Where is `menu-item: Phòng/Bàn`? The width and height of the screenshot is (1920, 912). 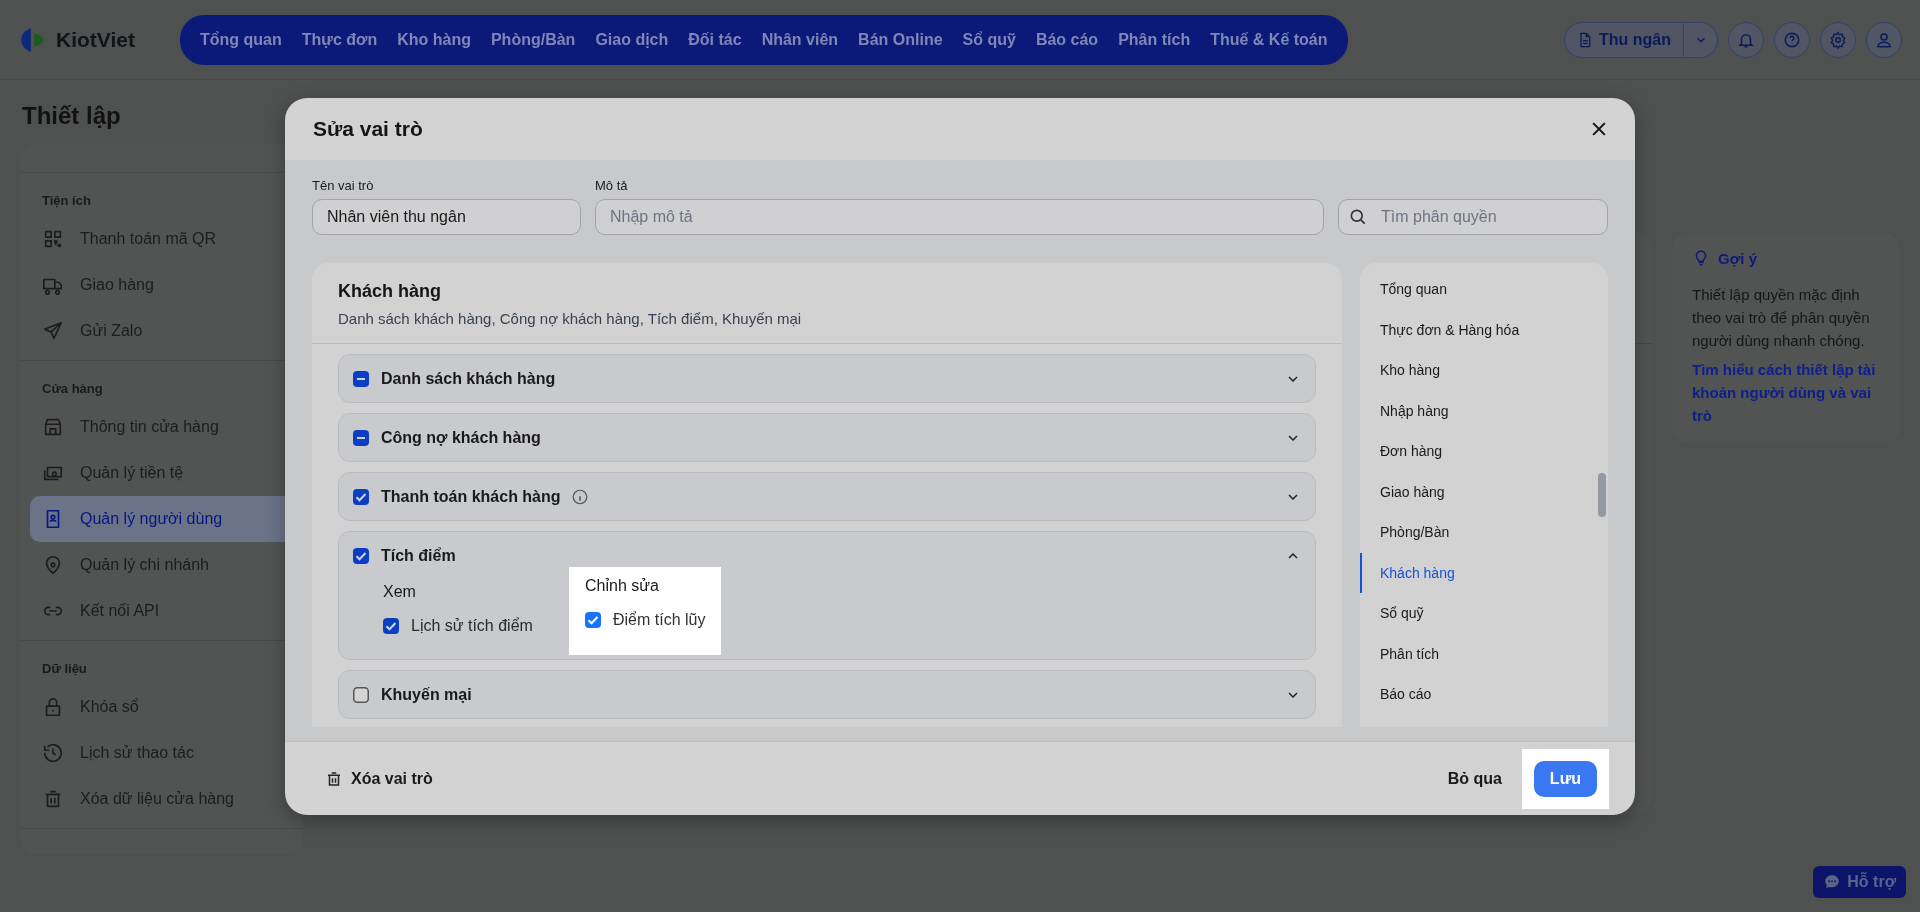
menu-item: Phòng/Bàn is located at coordinates (533, 39).